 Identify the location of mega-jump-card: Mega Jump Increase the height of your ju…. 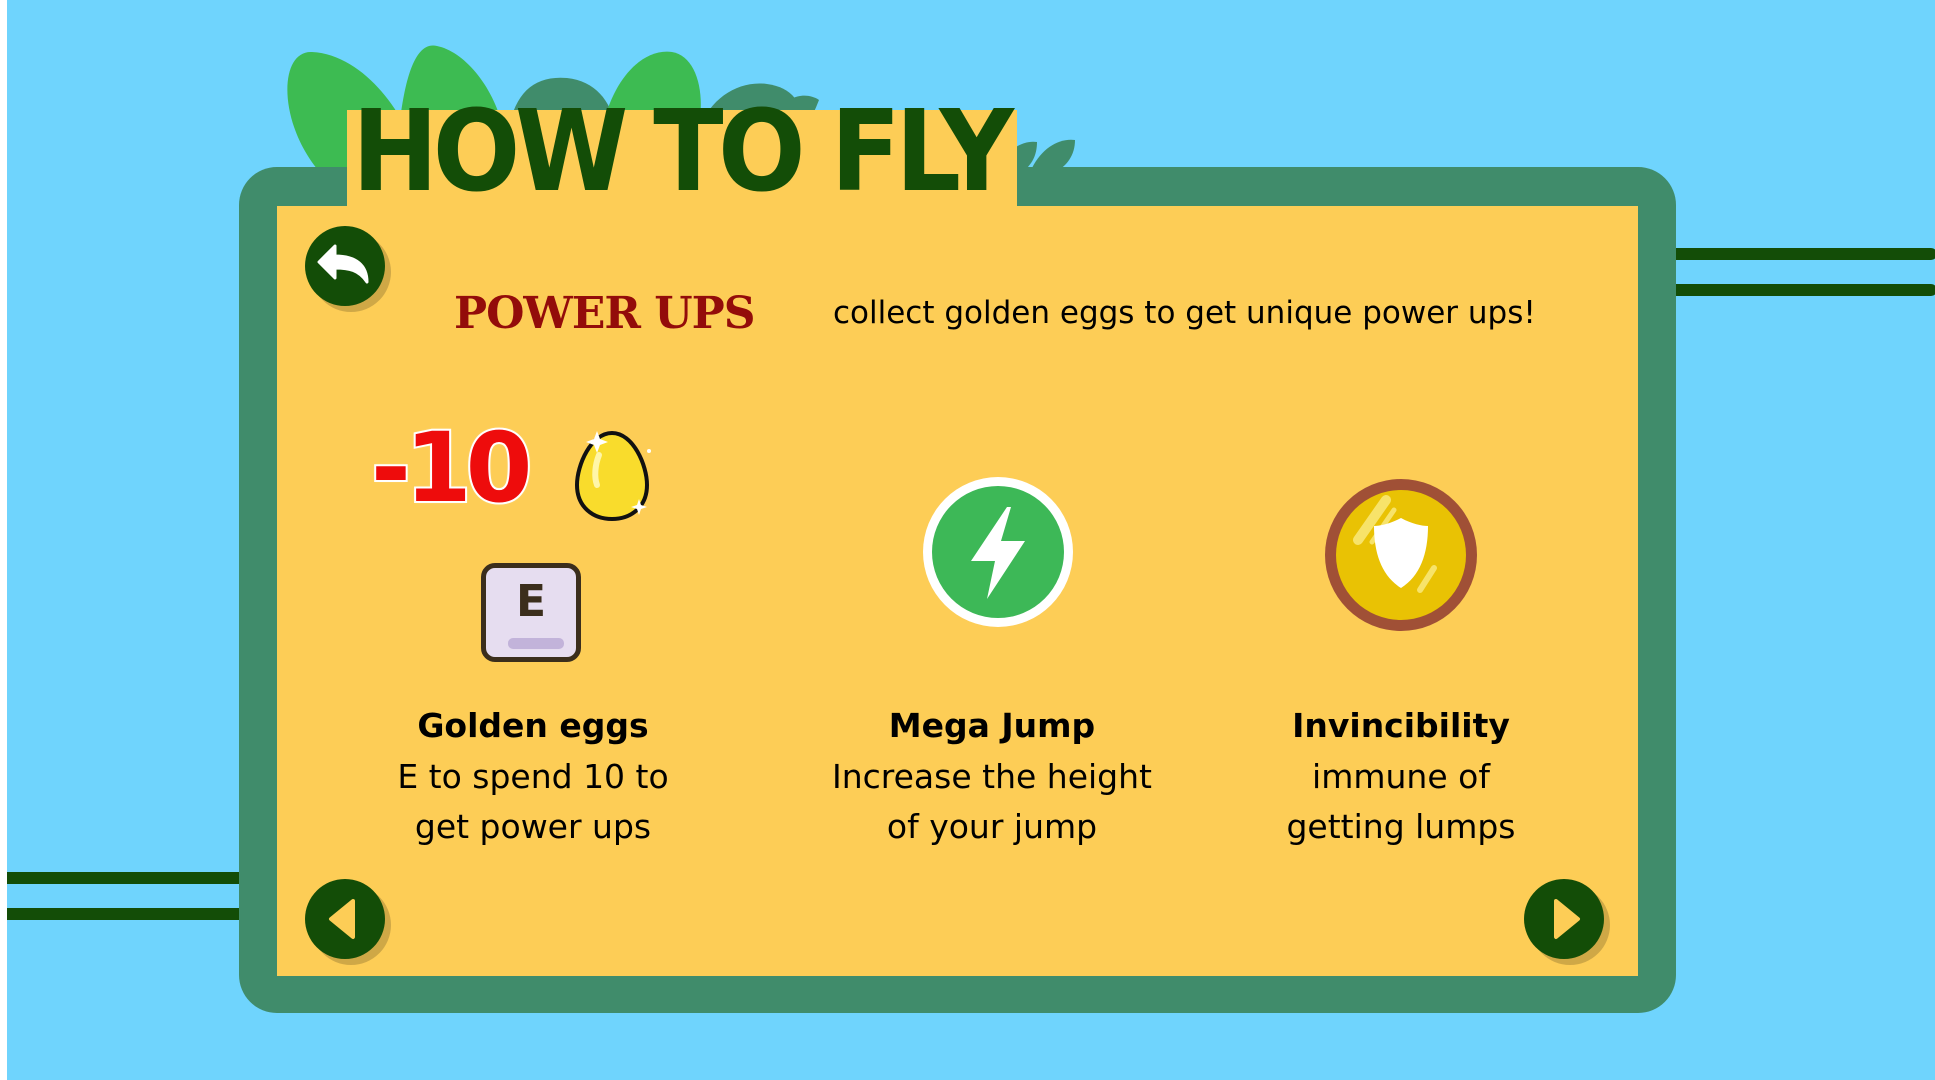
(992, 776).